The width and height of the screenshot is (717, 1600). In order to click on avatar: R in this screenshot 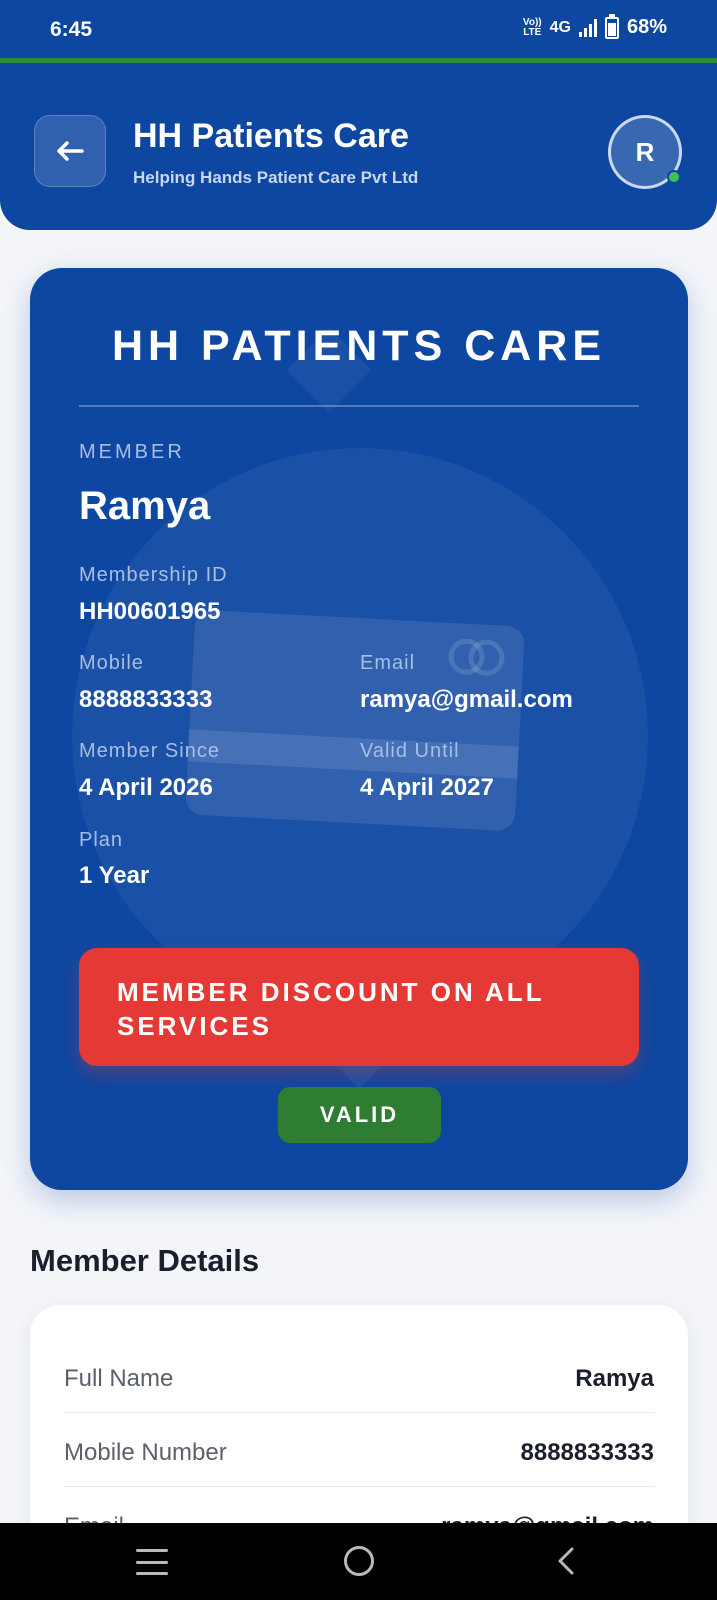, I will do `click(645, 152)`.